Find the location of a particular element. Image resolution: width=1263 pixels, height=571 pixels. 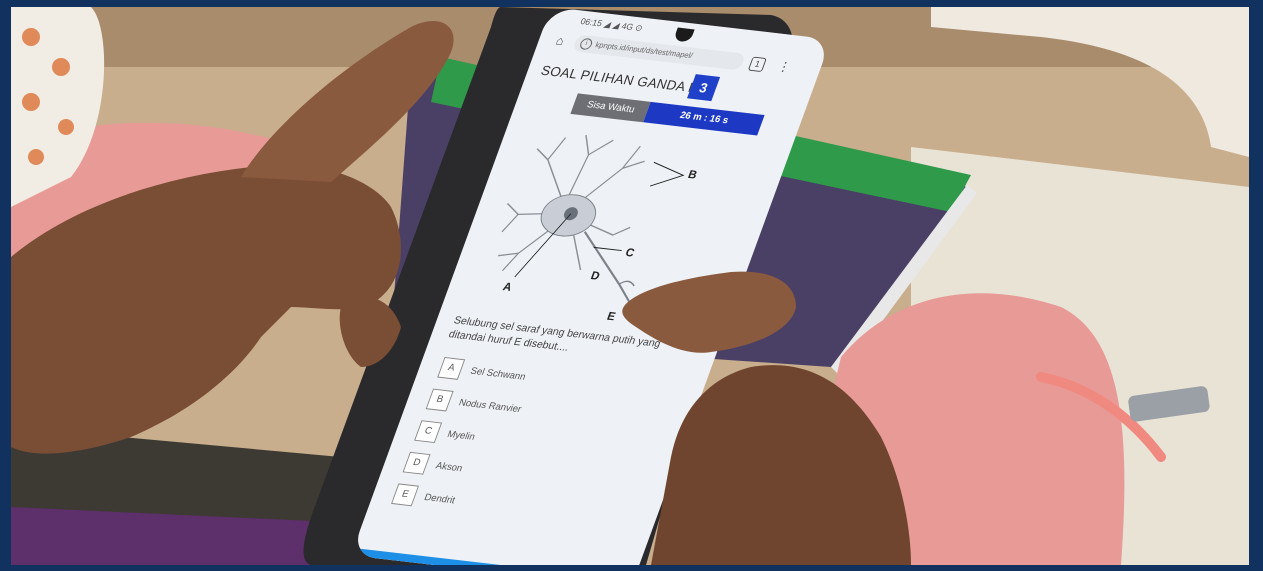

left-thumb is located at coordinates (347, 102).